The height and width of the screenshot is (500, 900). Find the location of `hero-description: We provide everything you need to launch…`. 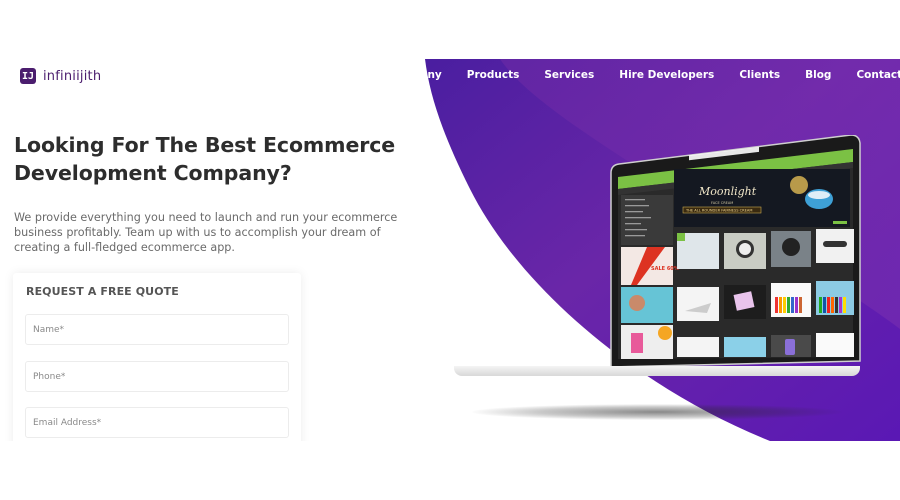

hero-description: We provide everything you need to launch… is located at coordinates (206, 232).